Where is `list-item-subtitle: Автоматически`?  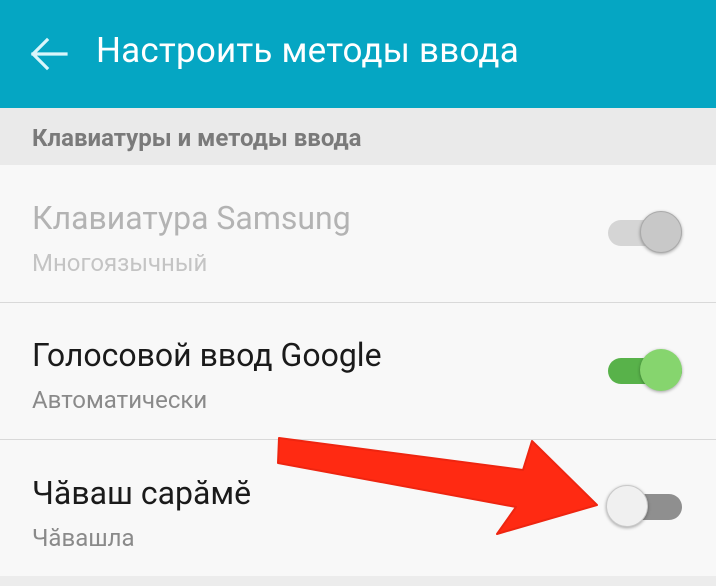
list-item-subtitle: Автоматически is located at coordinates (120, 400).